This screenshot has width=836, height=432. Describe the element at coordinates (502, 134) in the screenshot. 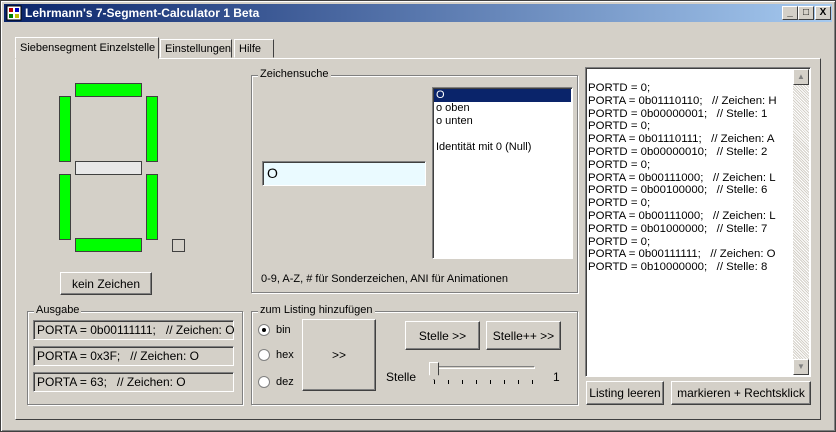

I see `search-result-item` at that location.